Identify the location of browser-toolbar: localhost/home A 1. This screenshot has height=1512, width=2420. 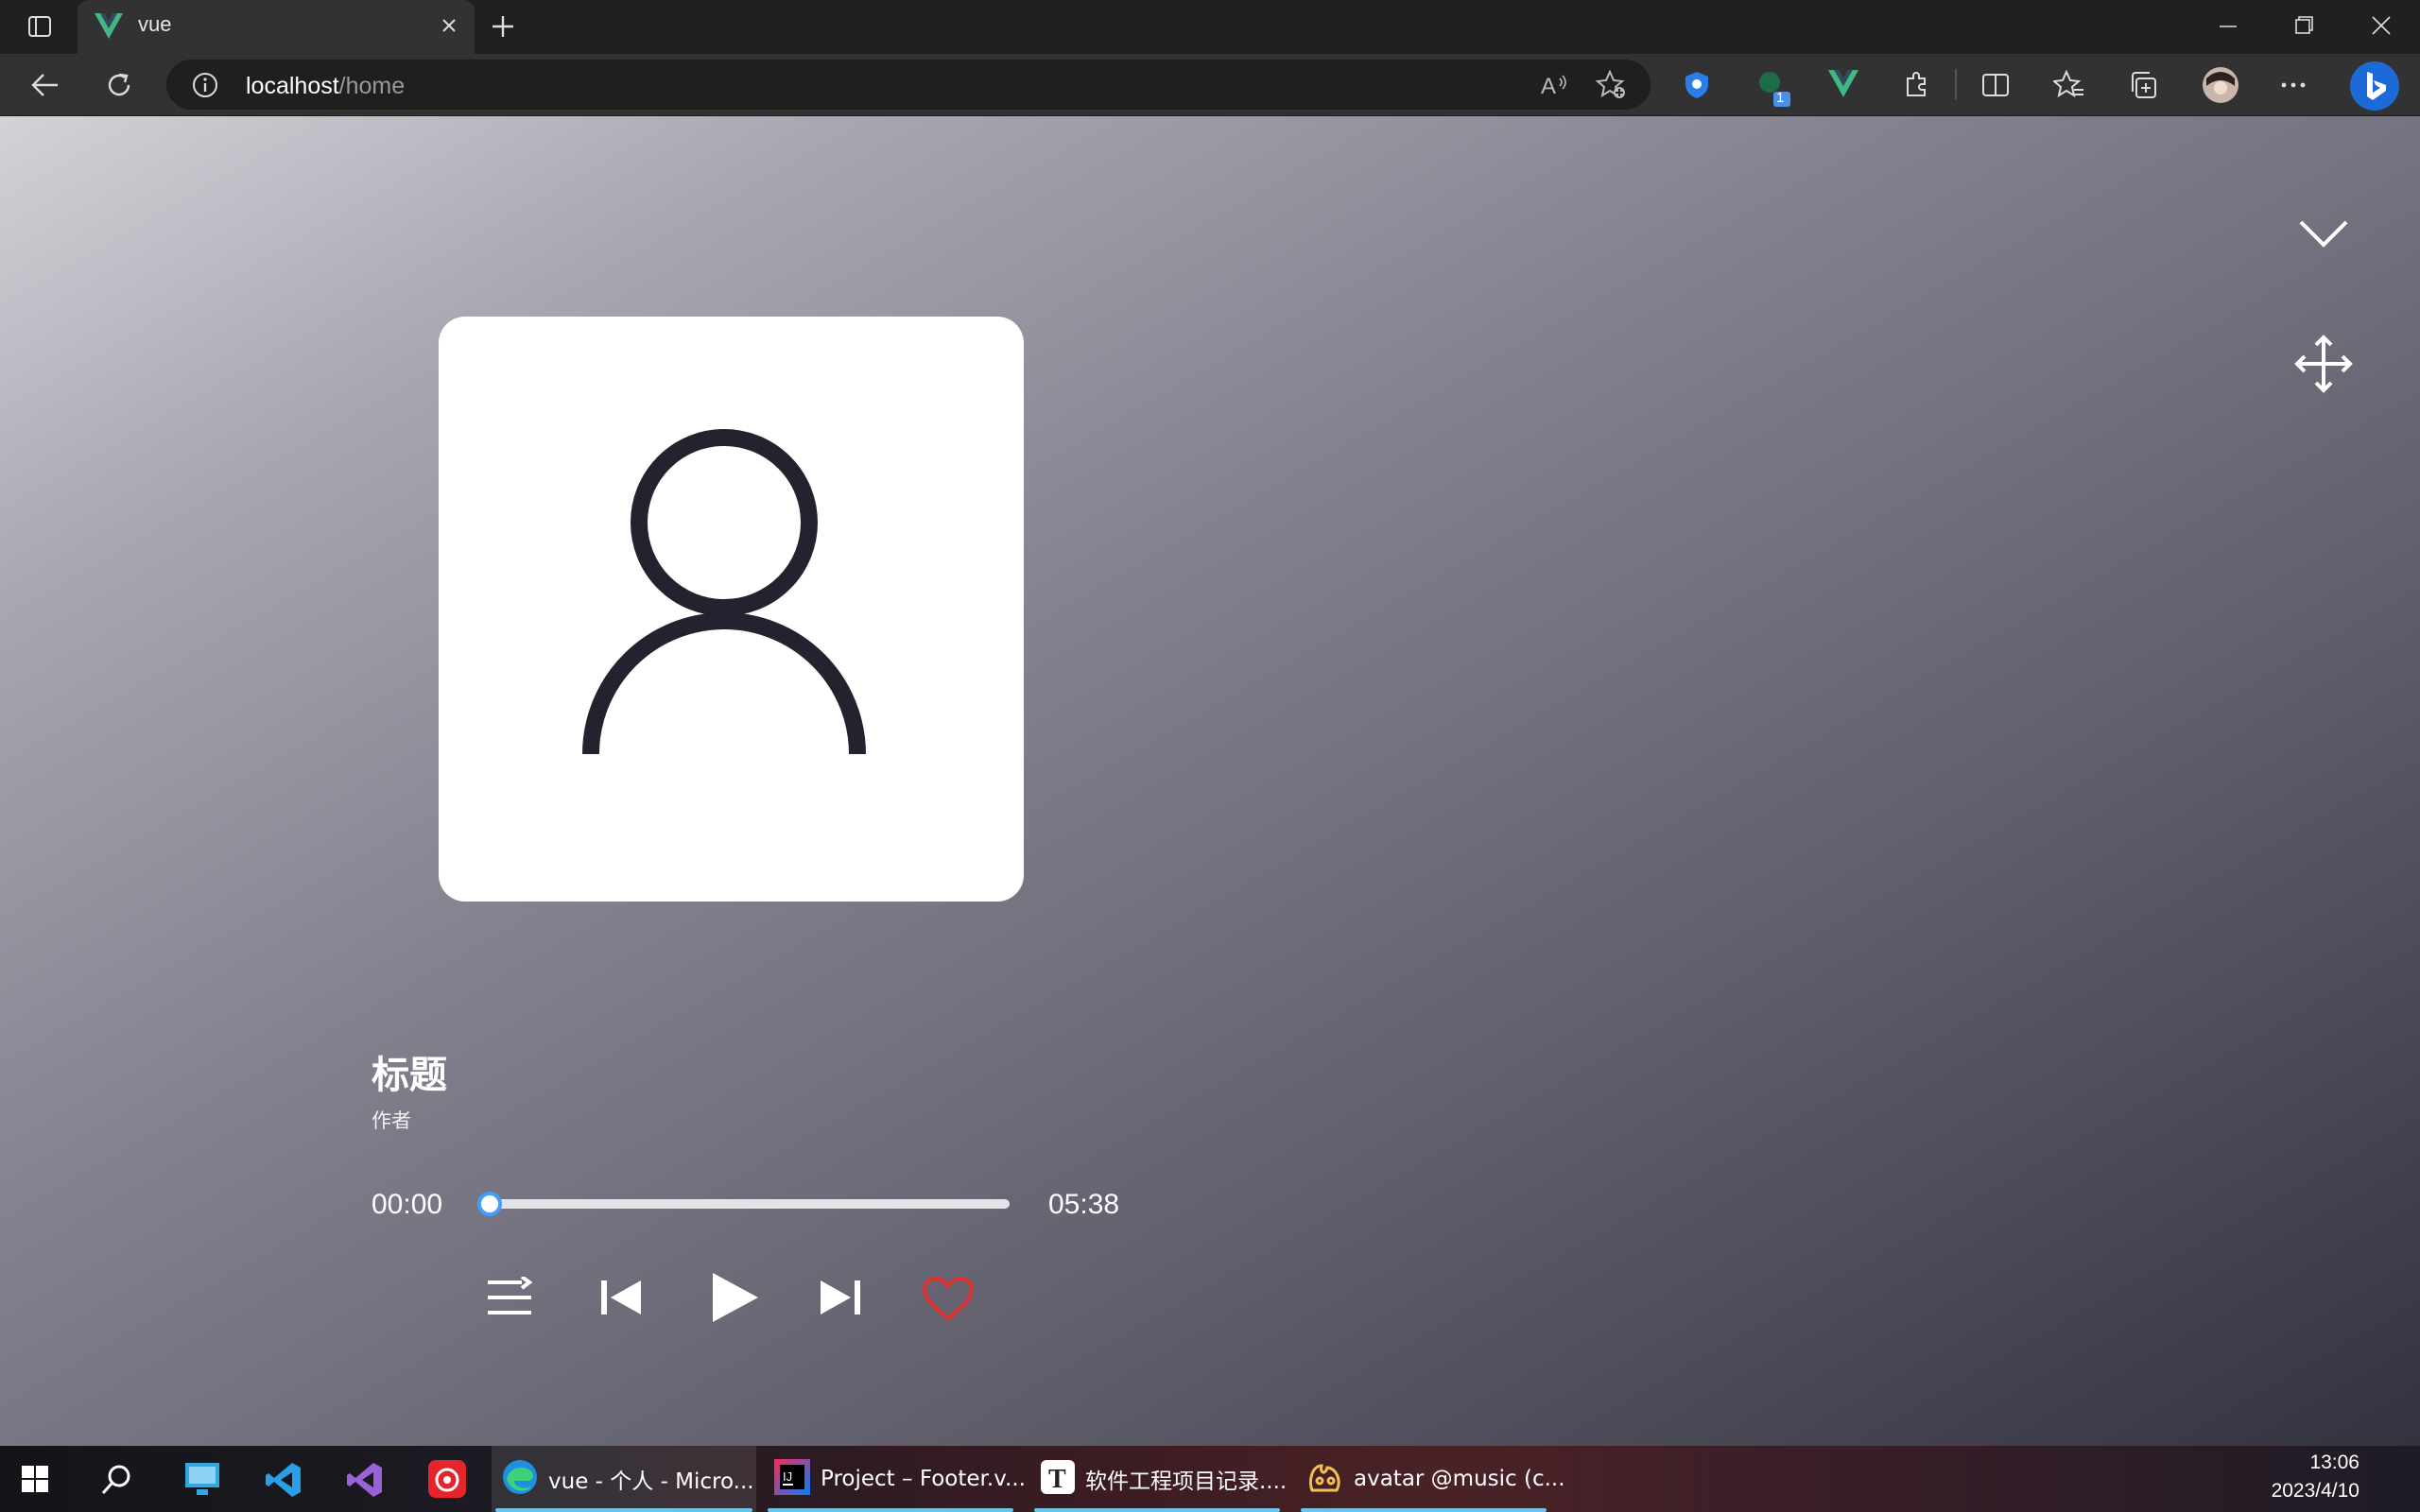
(1210, 85).